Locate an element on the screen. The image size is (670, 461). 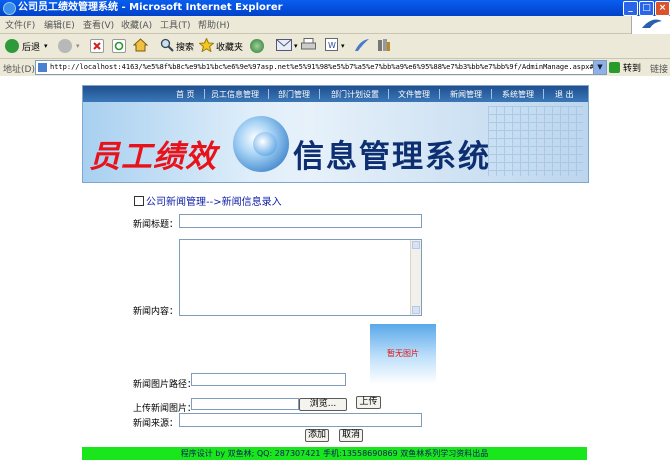
minimize-button: _ is located at coordinates (630, 8).